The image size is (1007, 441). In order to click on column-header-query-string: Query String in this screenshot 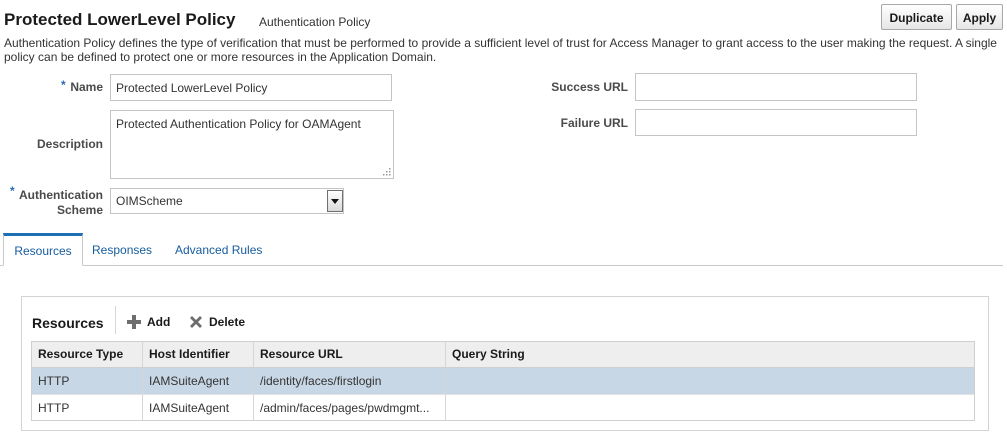, I will do `click(710, 354)`.